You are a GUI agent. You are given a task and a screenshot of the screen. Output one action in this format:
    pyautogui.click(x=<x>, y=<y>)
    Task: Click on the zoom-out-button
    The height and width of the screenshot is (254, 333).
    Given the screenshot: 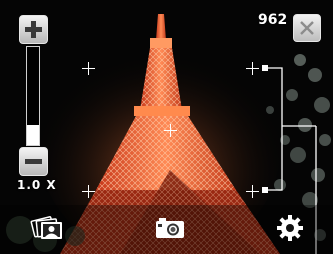 What is the action you would take?
    pyautogui.click(x=33, y=161)
    